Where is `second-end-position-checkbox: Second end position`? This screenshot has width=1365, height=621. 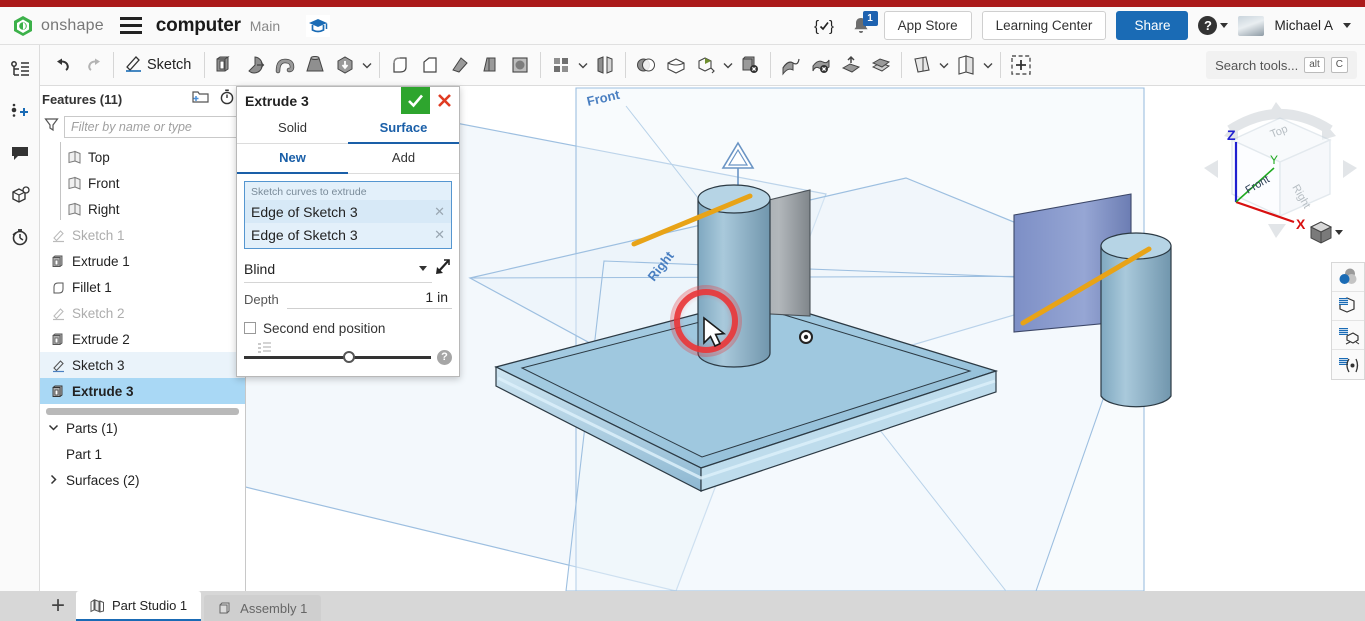
second-end-position-checkbox: Second end position is located at coordinates (348, 328).